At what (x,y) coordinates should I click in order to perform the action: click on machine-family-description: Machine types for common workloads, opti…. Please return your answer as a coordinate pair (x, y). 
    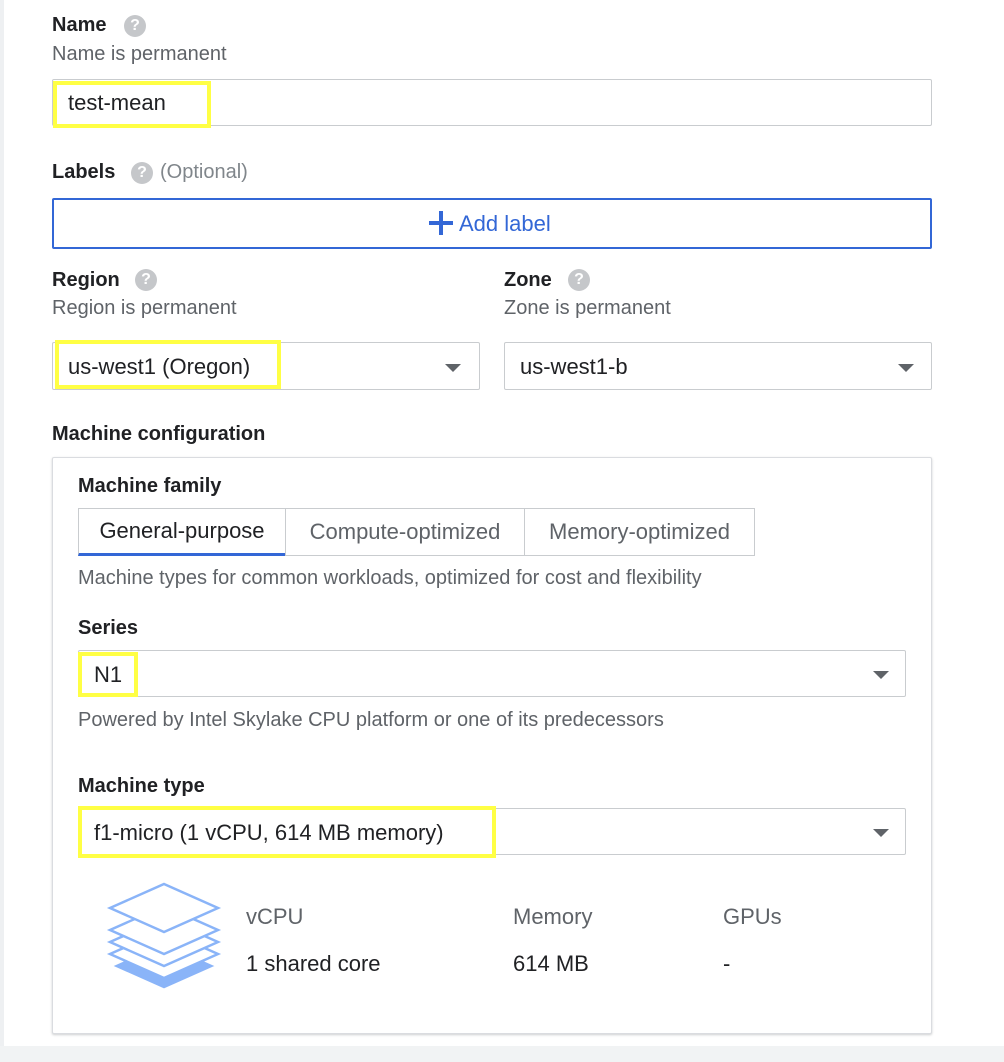
    Looking at the image, I should click on (390, 578).